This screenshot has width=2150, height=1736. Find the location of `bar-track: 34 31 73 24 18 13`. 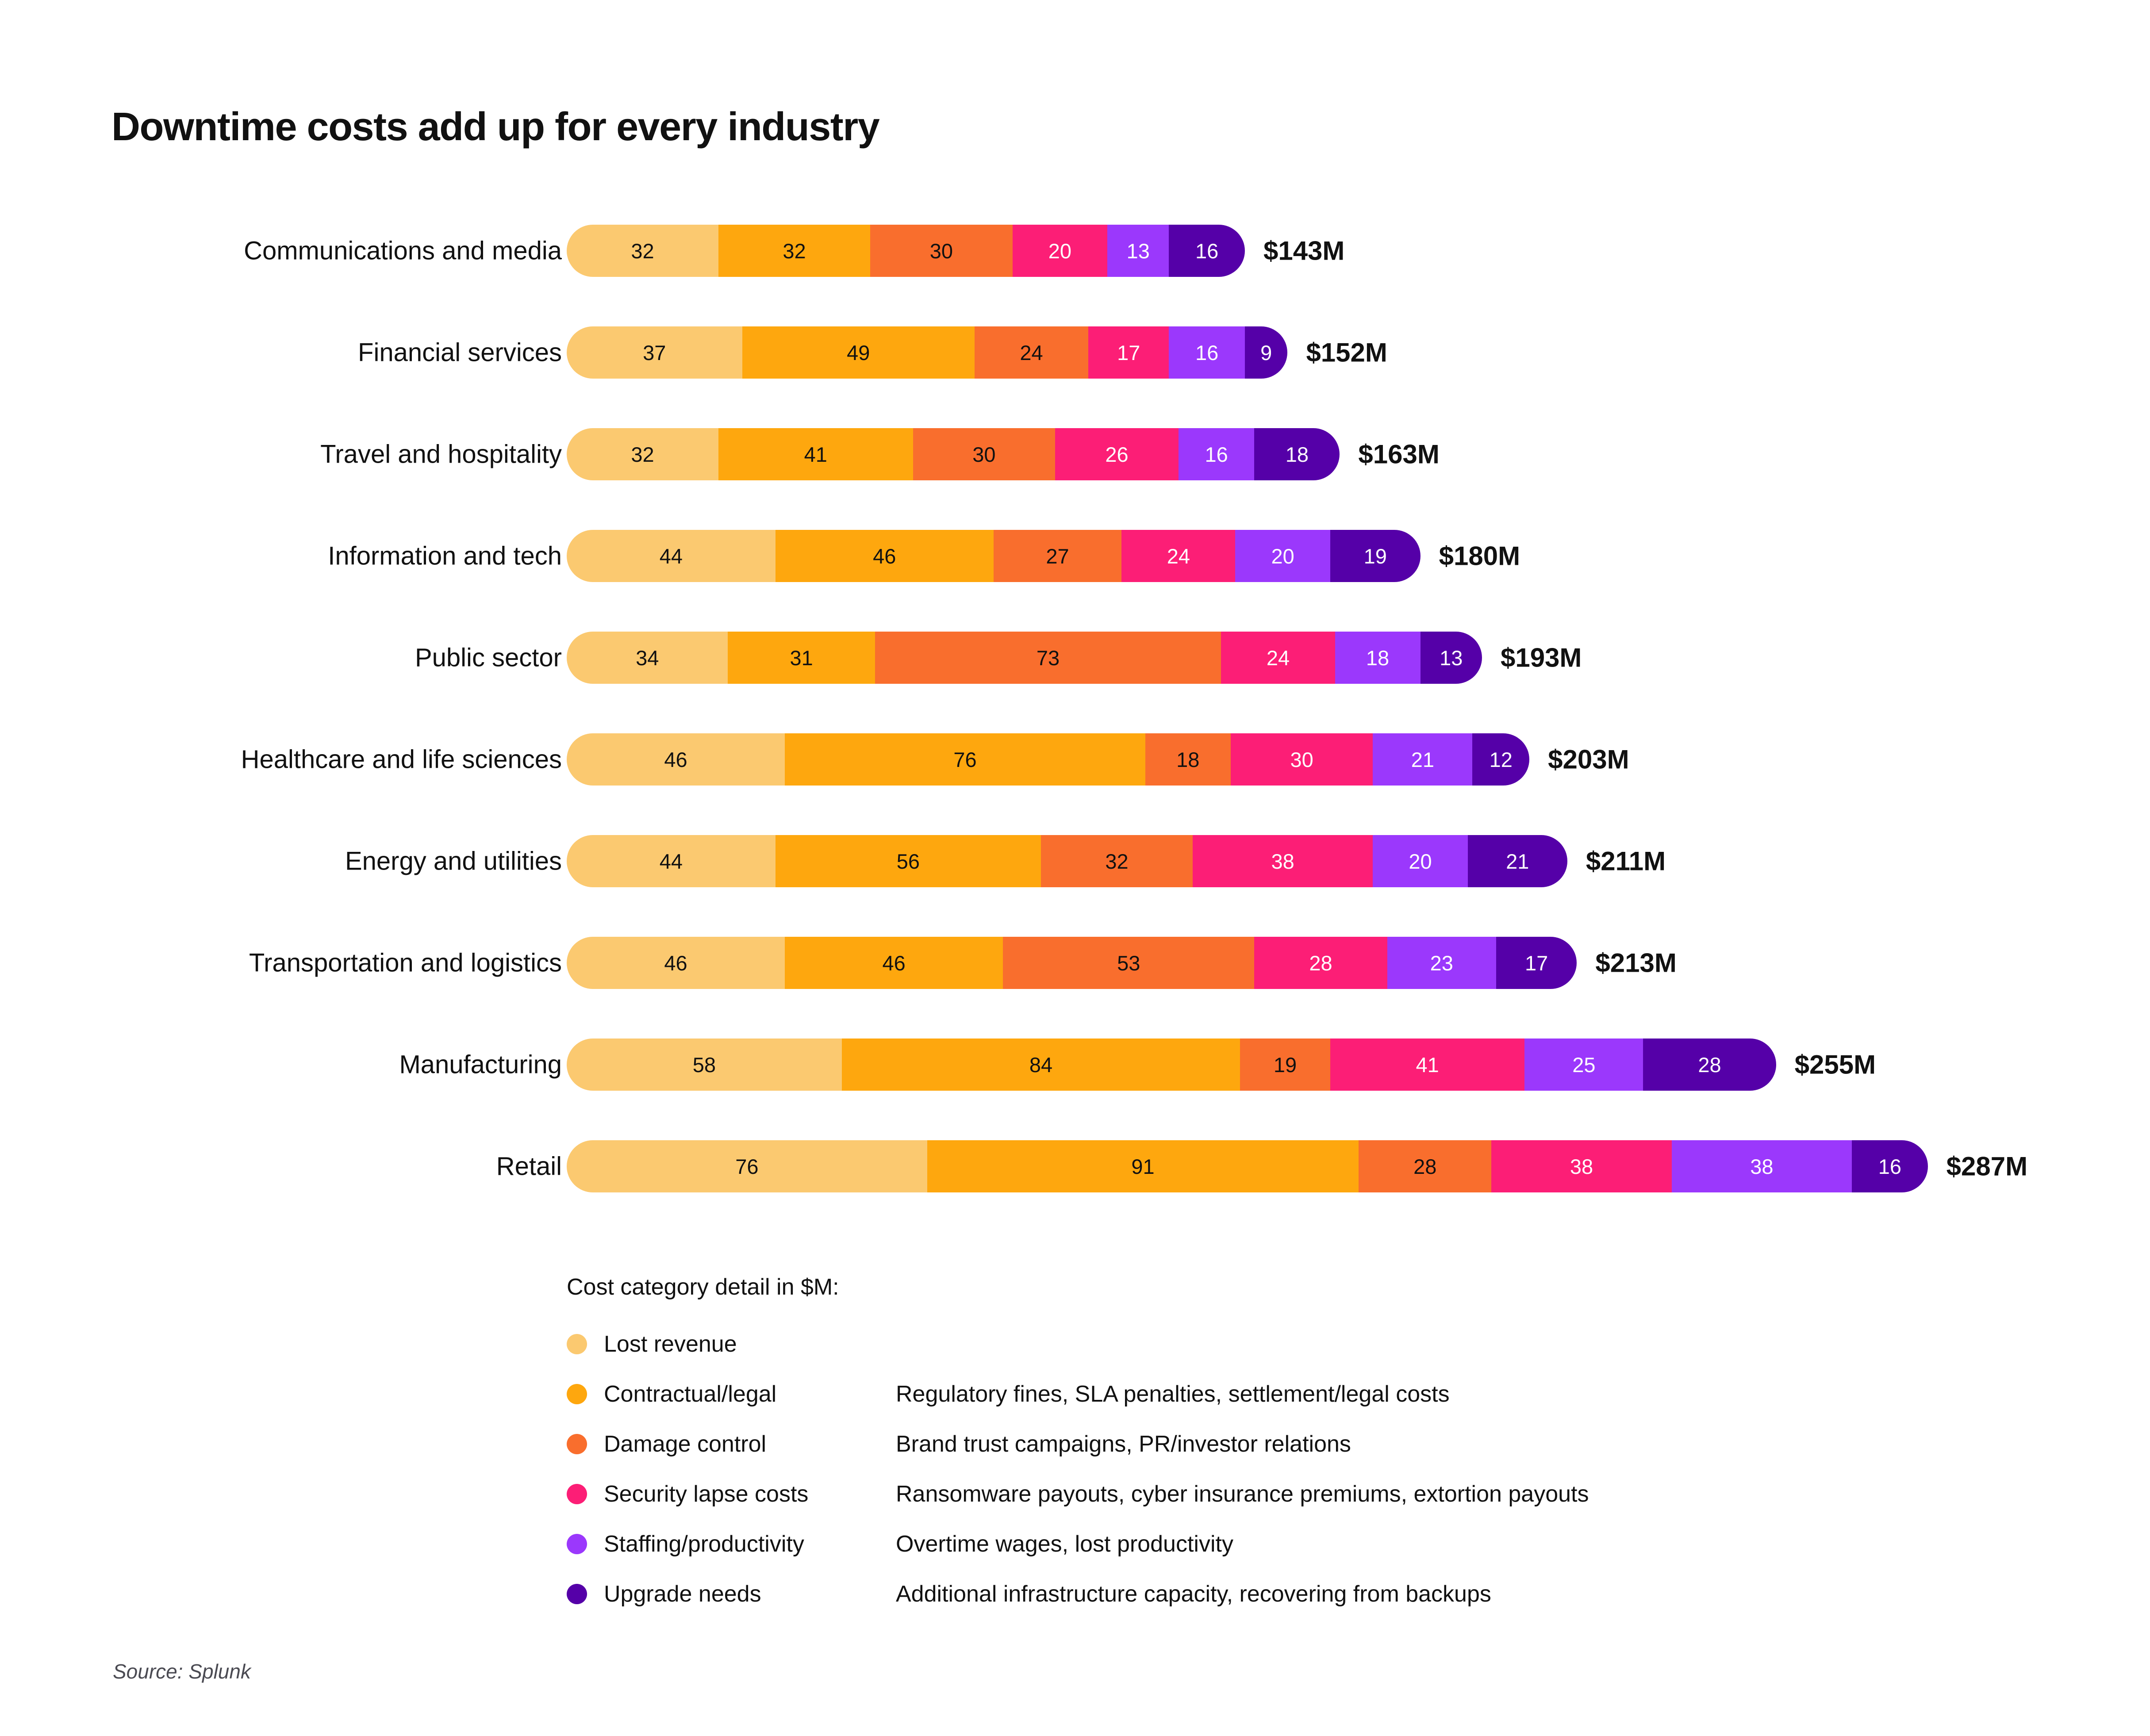

bar-track: 34 31 73 24 18 13 is located at coordinates (1024, 658).